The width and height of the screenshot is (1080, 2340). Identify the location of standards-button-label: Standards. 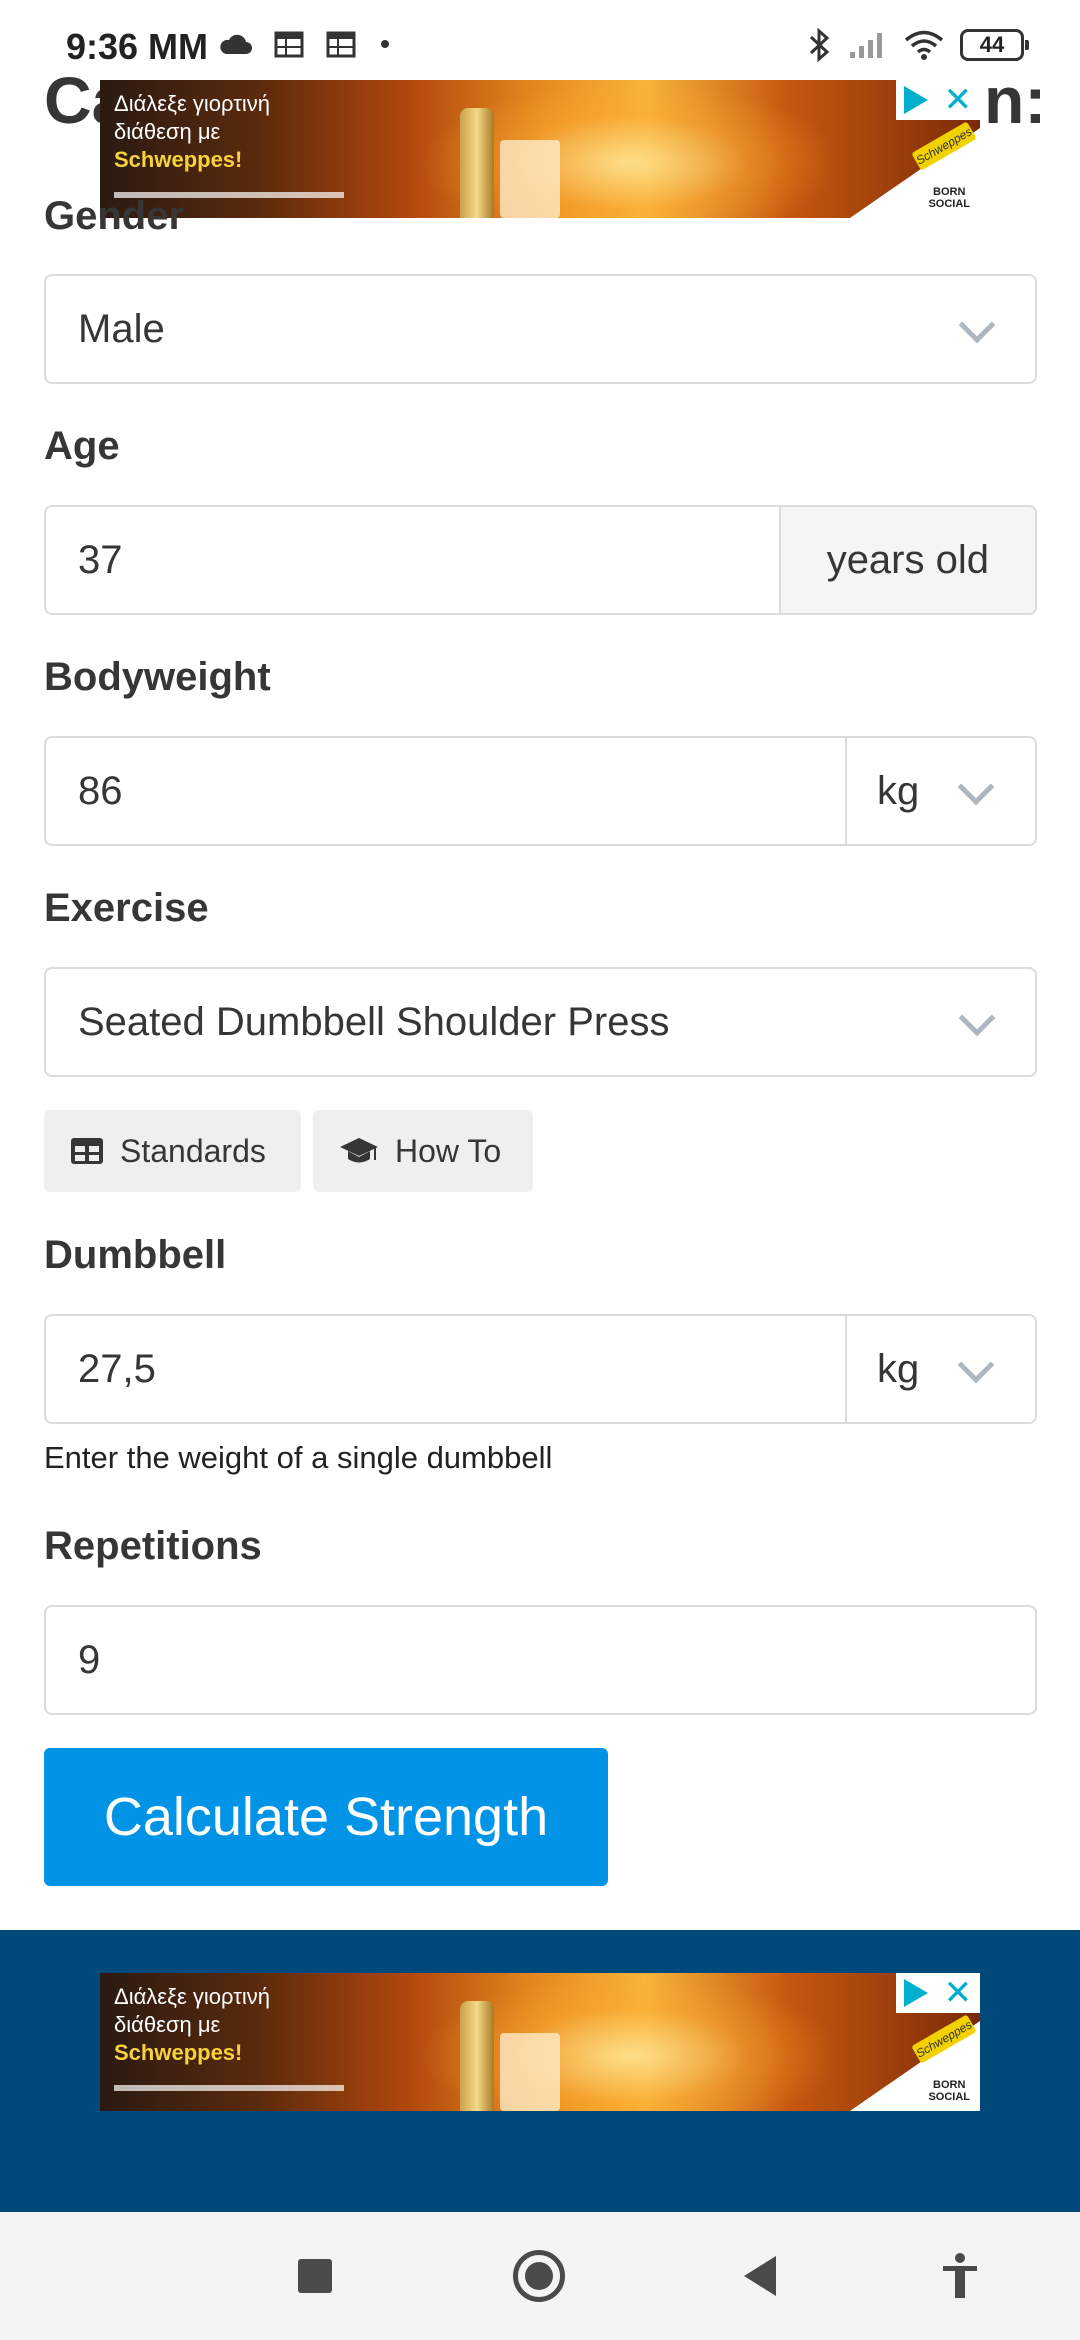
(193, 1150).